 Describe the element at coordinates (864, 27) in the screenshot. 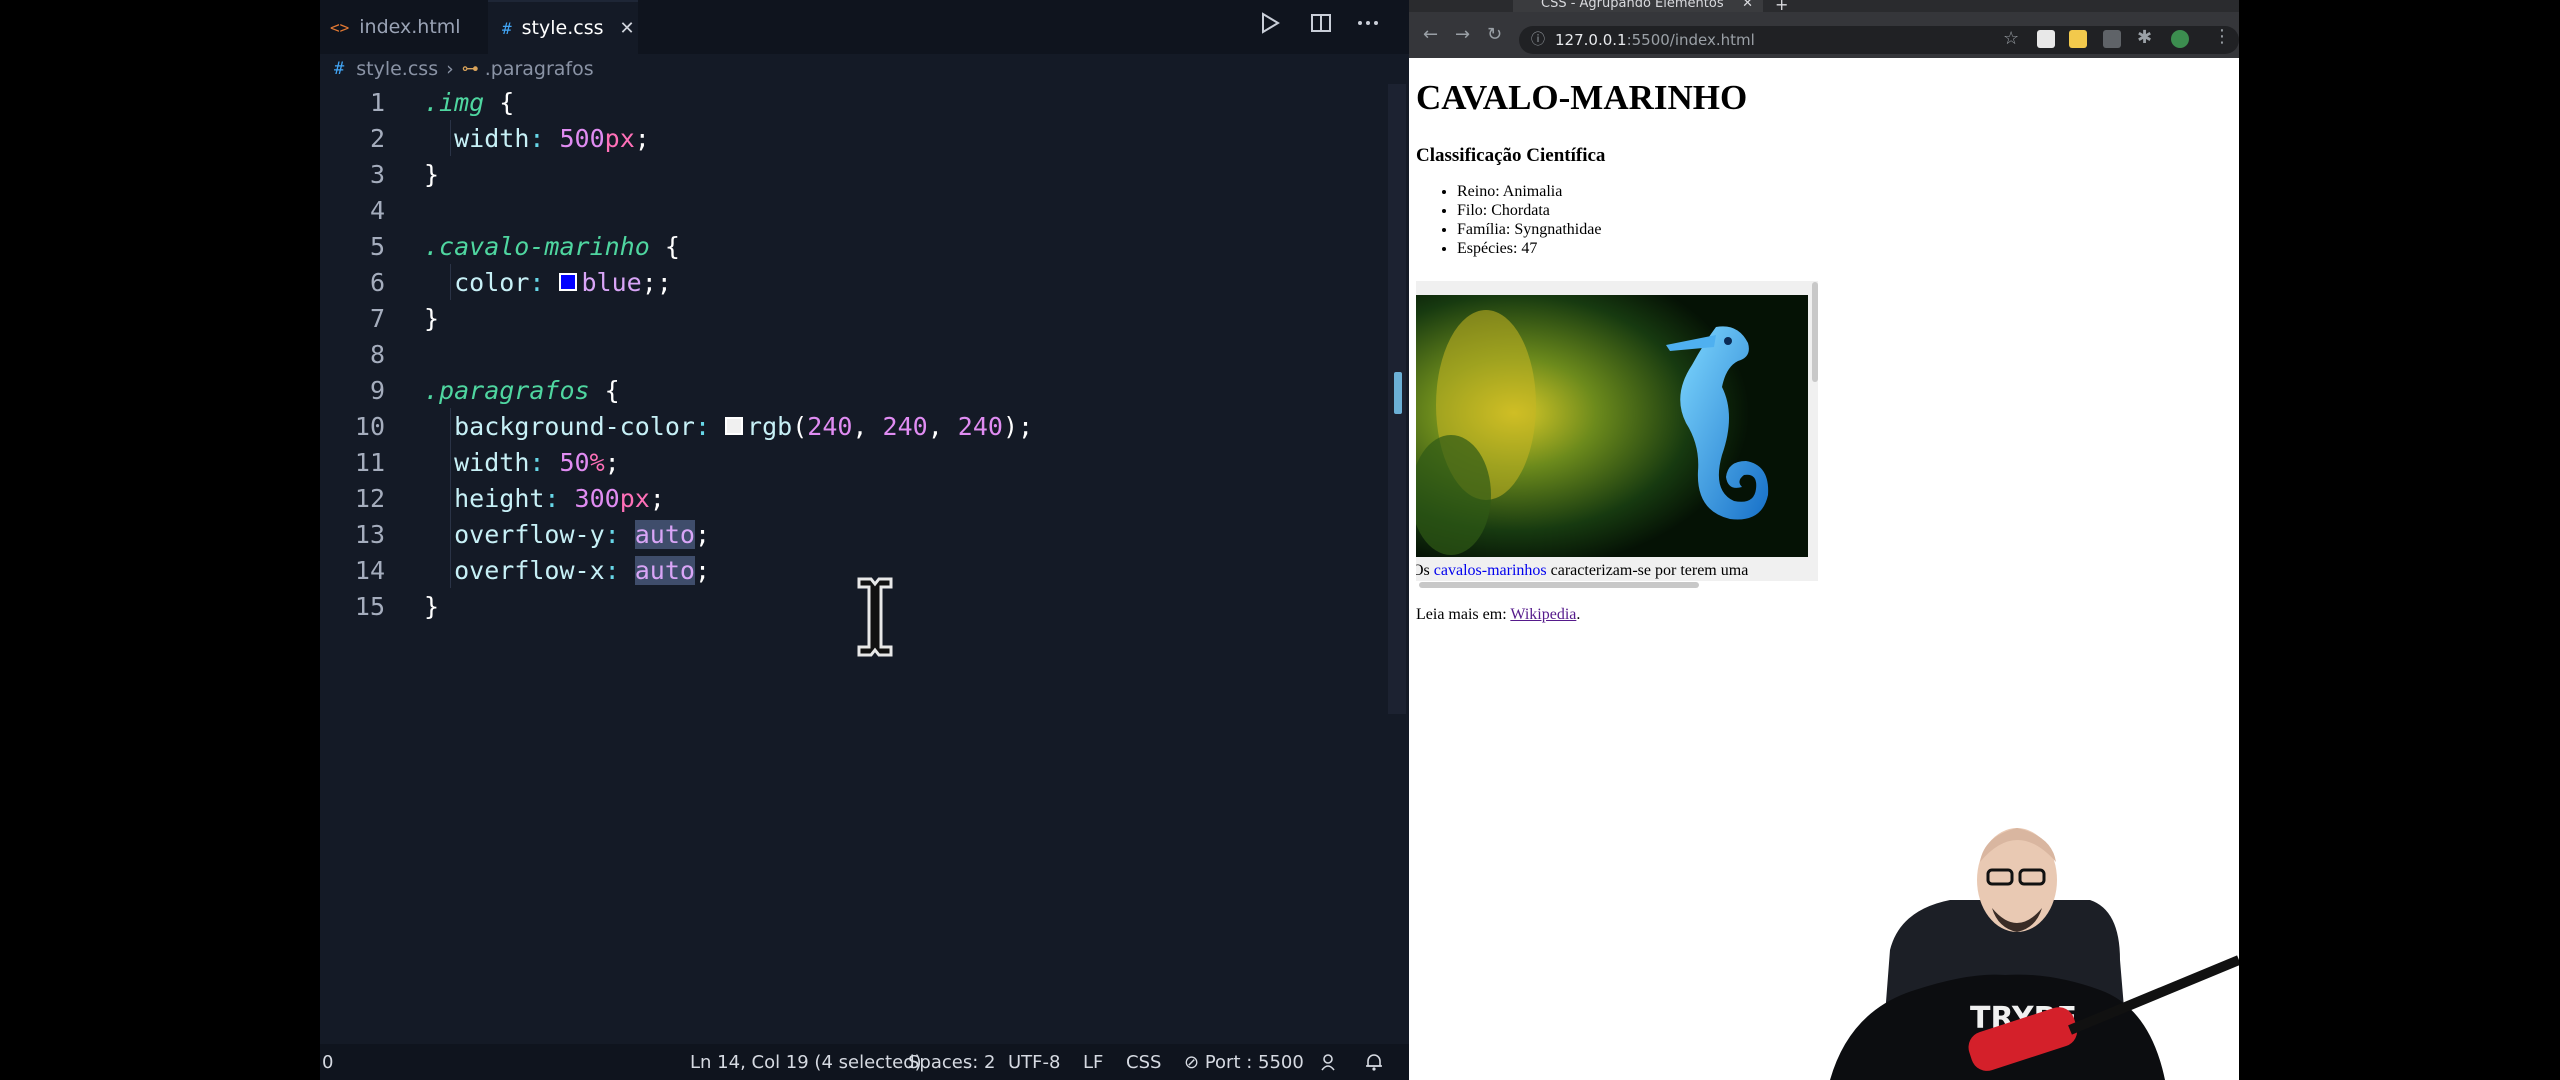

I see `editor-tab-bar: <> index.html # style.css ✕` at that location.